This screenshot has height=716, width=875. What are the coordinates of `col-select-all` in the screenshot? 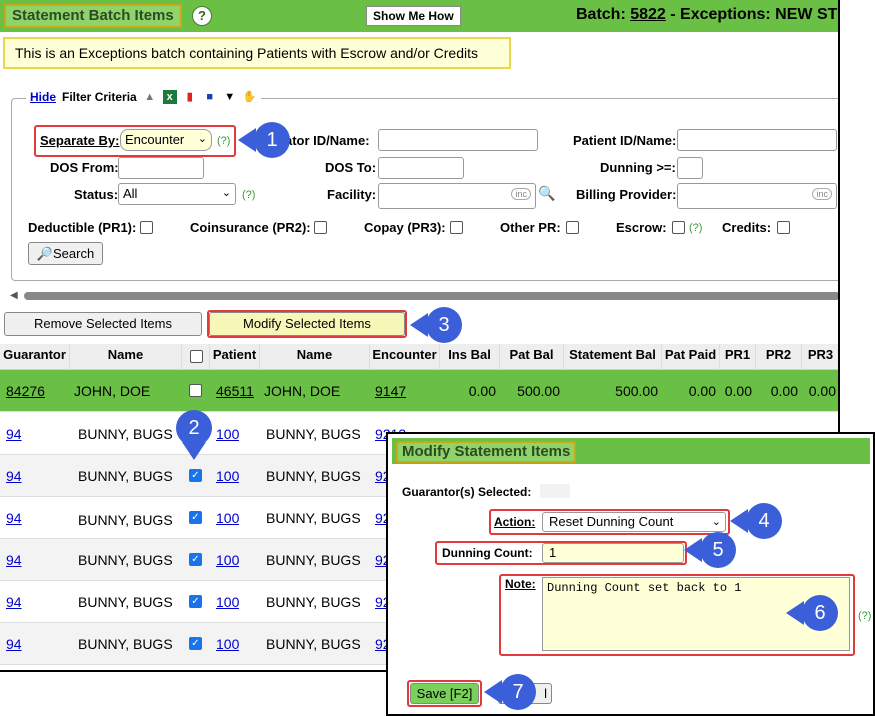 It's located at (196, 357).